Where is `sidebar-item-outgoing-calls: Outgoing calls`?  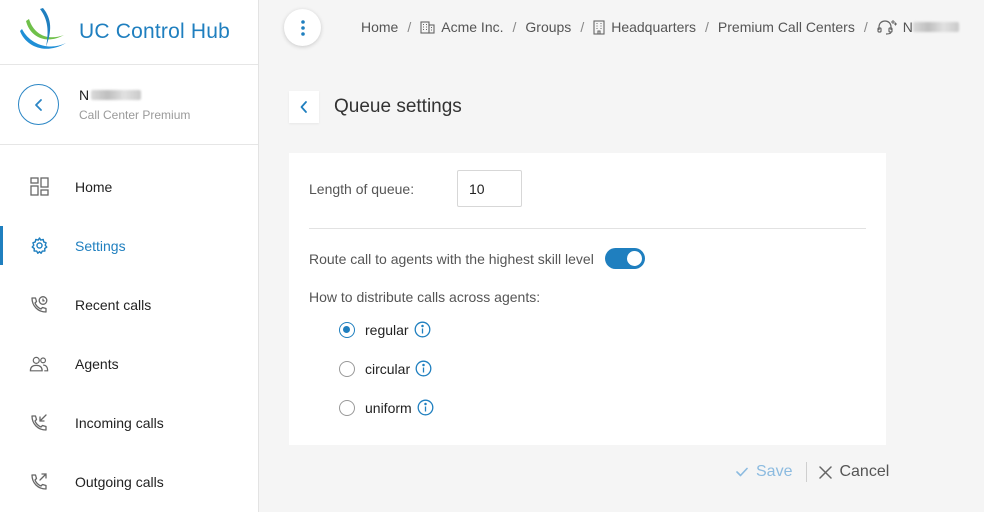
sidebar-item-outgoing-calls: Outgoing calls is located at coordinates (129, 481).